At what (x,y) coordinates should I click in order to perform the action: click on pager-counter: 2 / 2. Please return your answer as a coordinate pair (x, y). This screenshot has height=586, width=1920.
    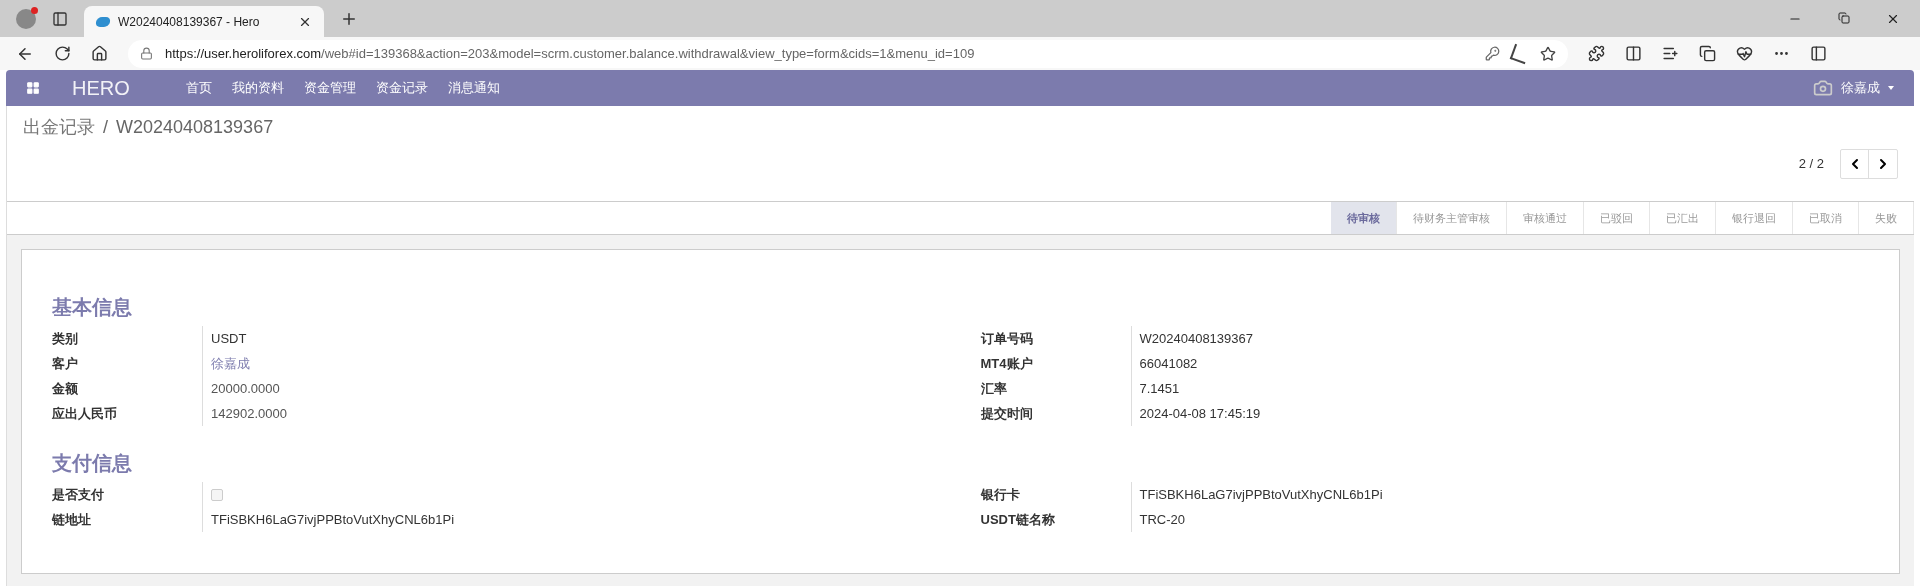
    Looking at the image, I should click on (1811, 164).